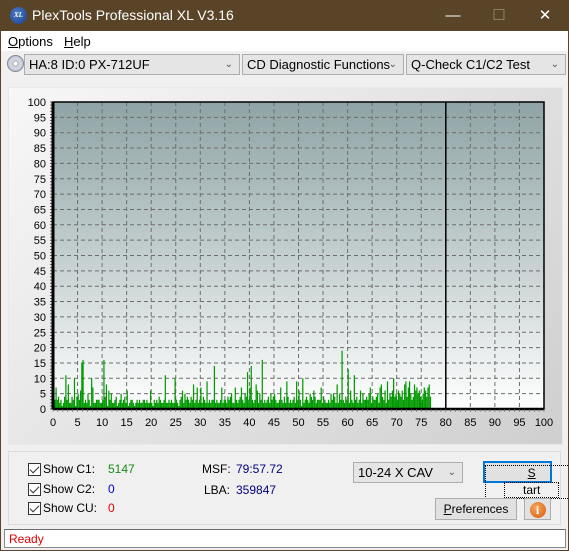 This screenshot has height=551, width=569. I want to click on drive-select-value: HA:8 ID:0 PX-712UF, so click(89, 64).